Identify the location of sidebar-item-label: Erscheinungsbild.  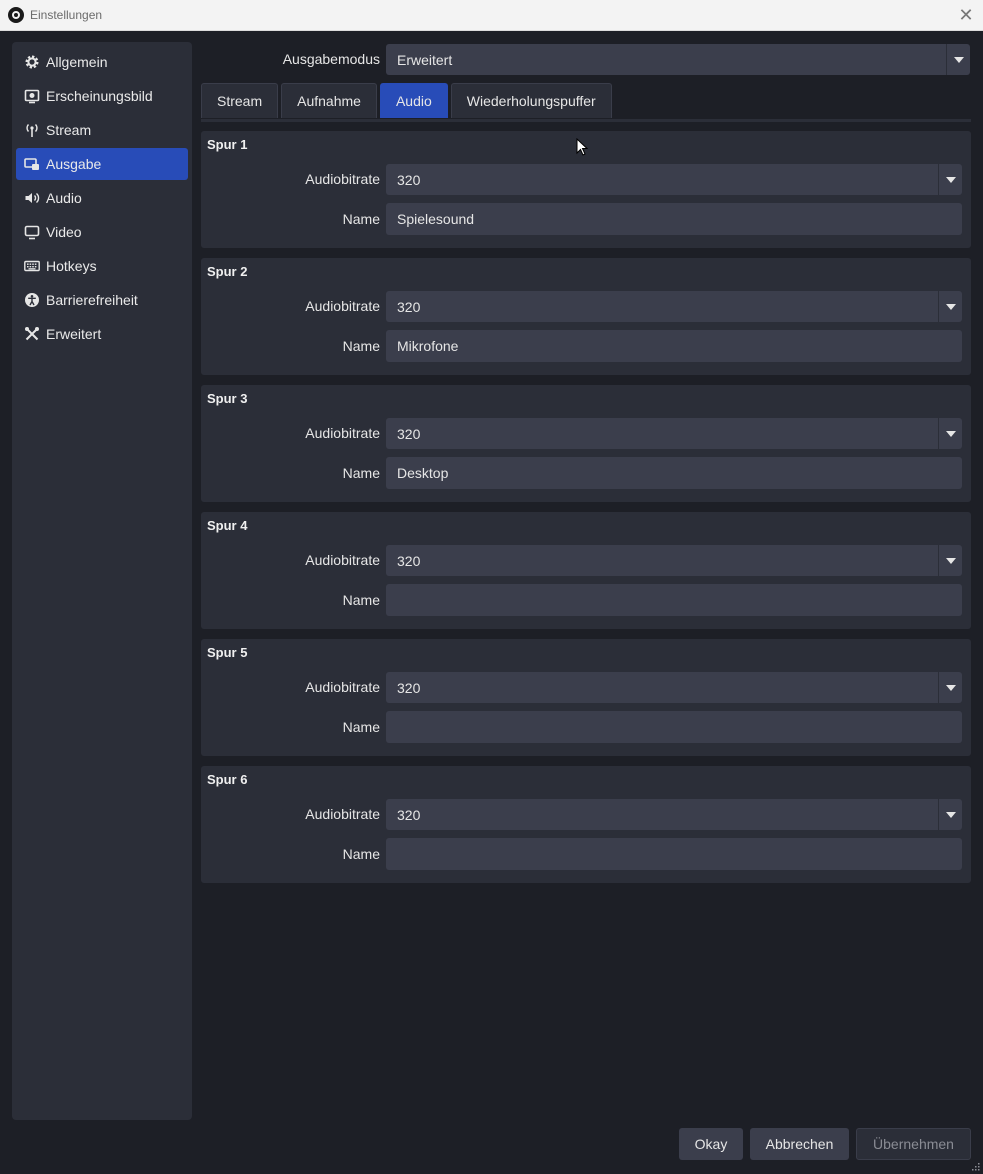
(99, 96).